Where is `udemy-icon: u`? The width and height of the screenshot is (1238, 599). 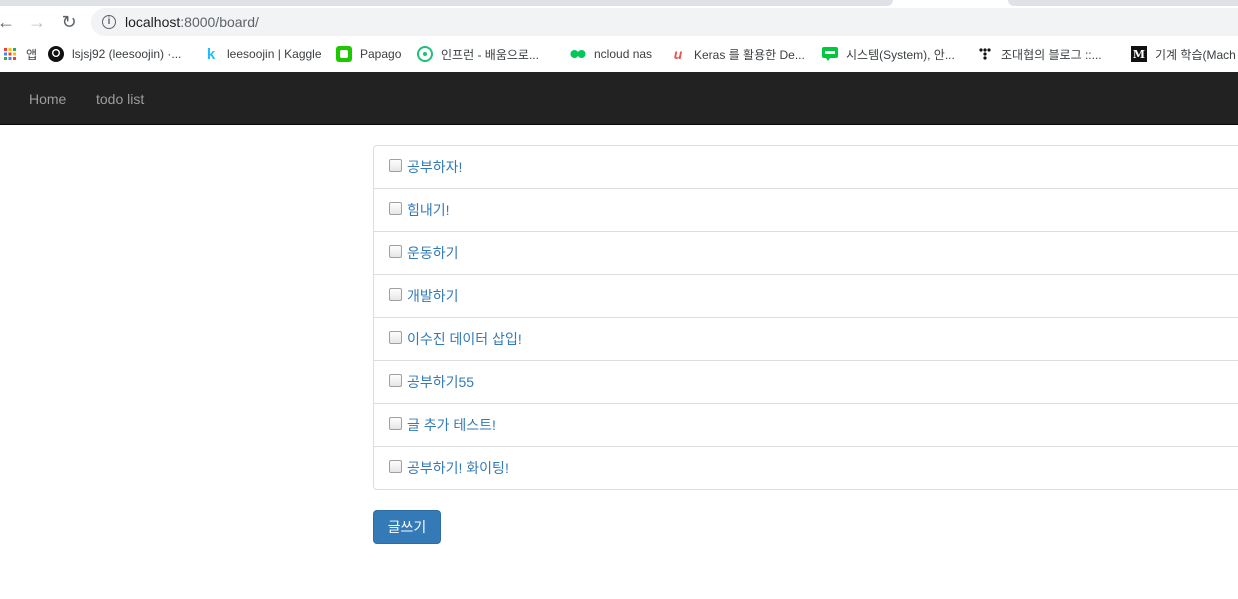 udemy-icon: u is located at coordinates (678, 54).